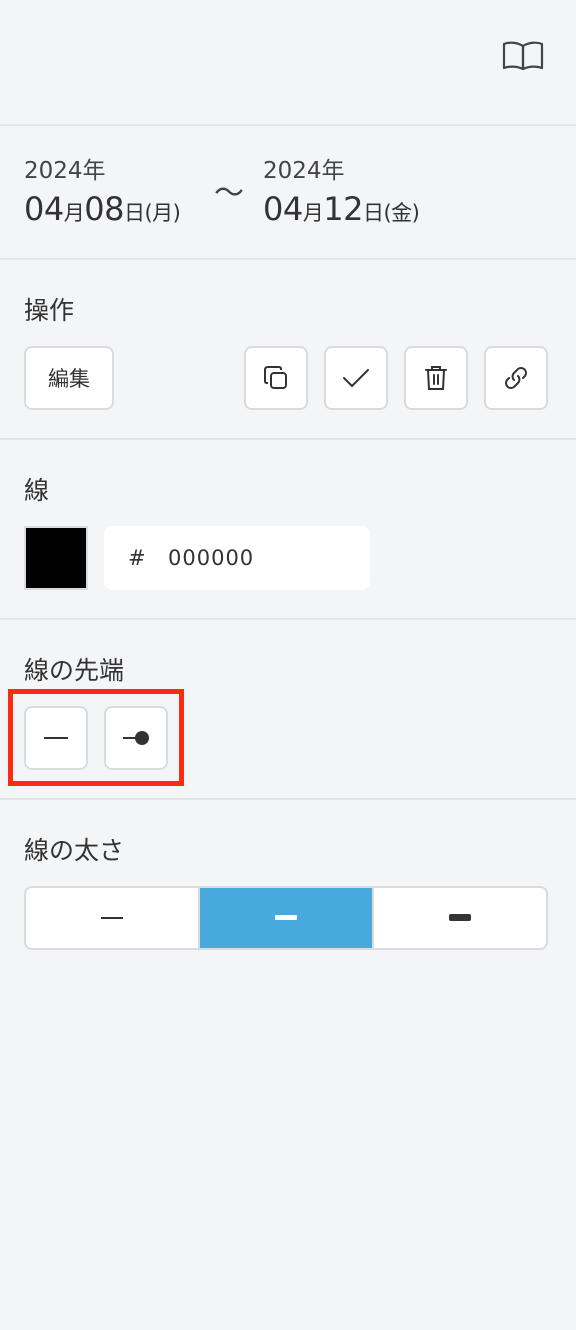  What do you see at coordinates (137, 558) in the screenshot?
I see `hex-hash-prefix: #` at bounding box center [137, 558].